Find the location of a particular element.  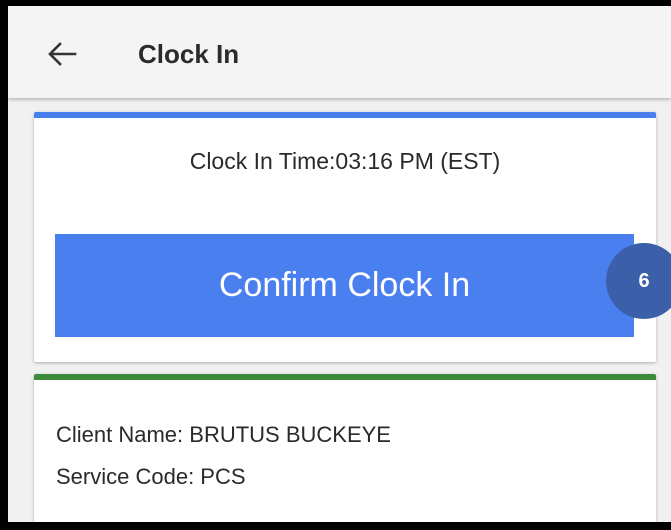

page-title: Clock In is located at coordinates (189, 54).